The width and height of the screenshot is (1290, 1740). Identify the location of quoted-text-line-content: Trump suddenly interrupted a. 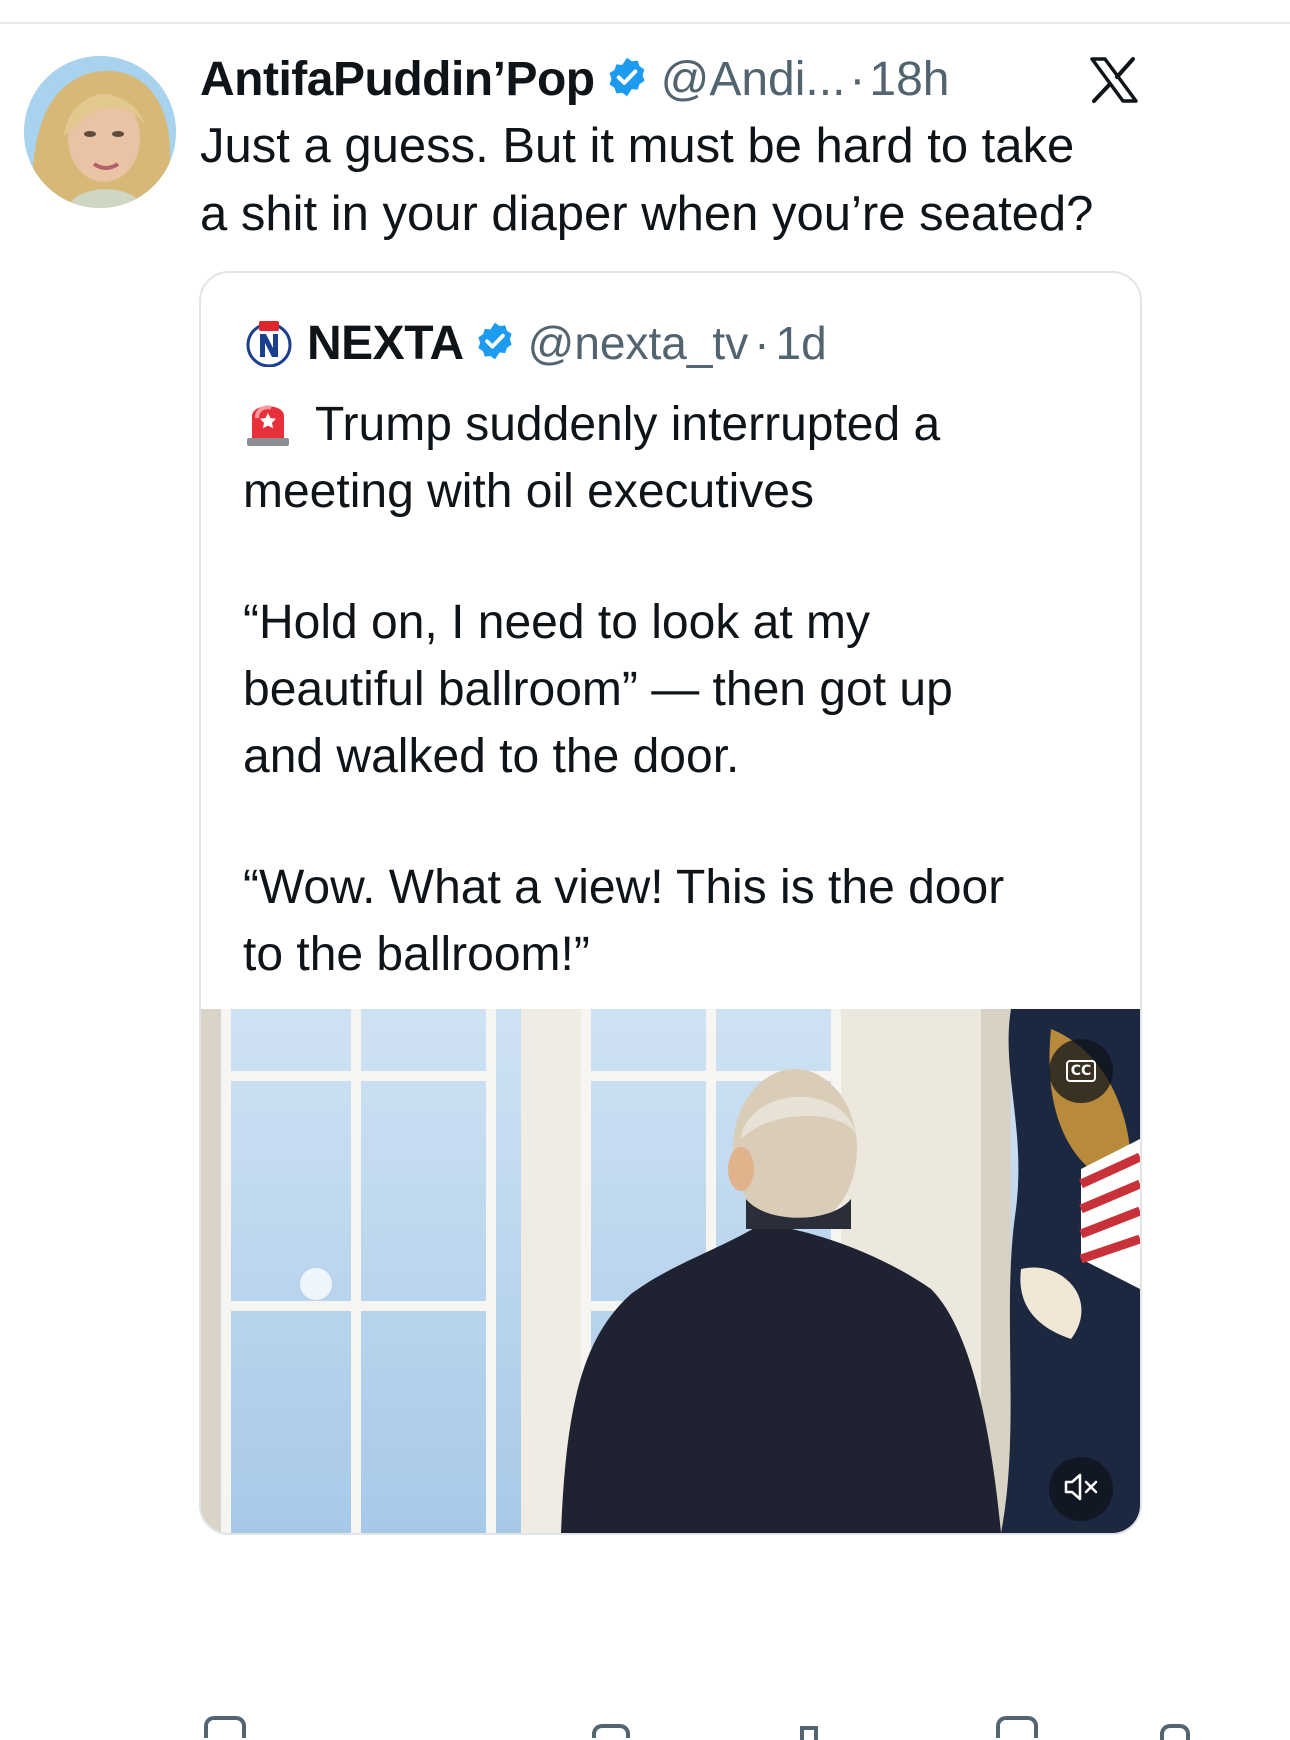
(628, 424).